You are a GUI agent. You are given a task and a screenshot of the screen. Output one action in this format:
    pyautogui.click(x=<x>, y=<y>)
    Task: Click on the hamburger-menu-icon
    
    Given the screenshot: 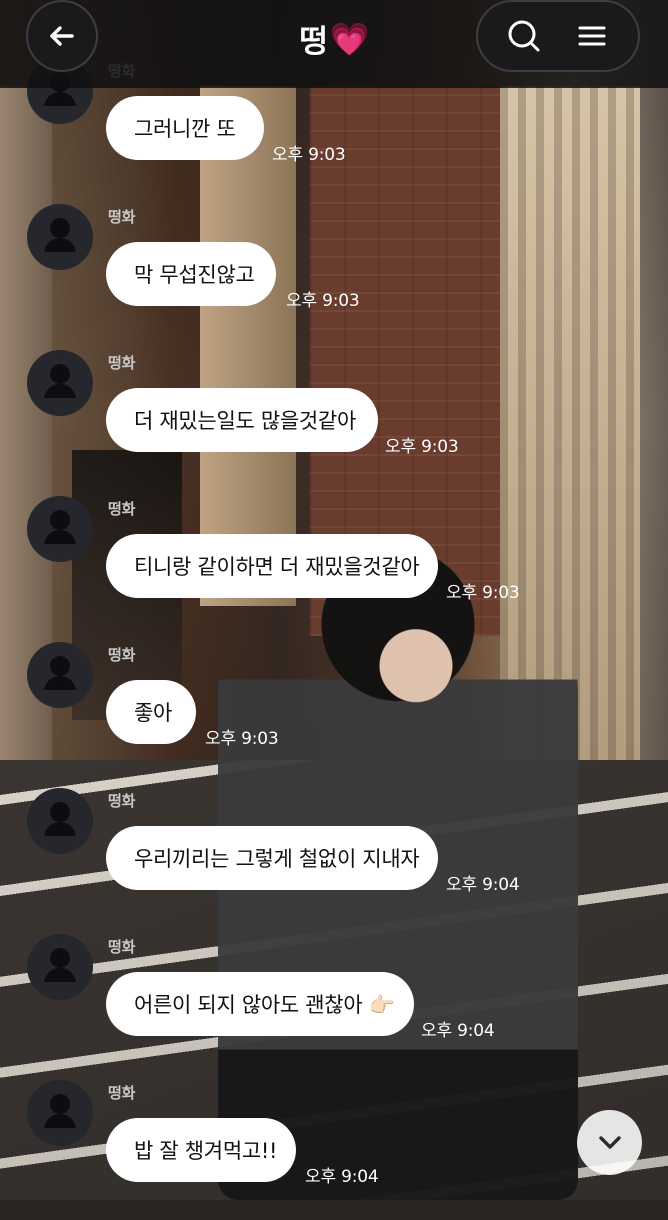 What is the action you would take?
    pyautogui.click(x=592, y=36)
    